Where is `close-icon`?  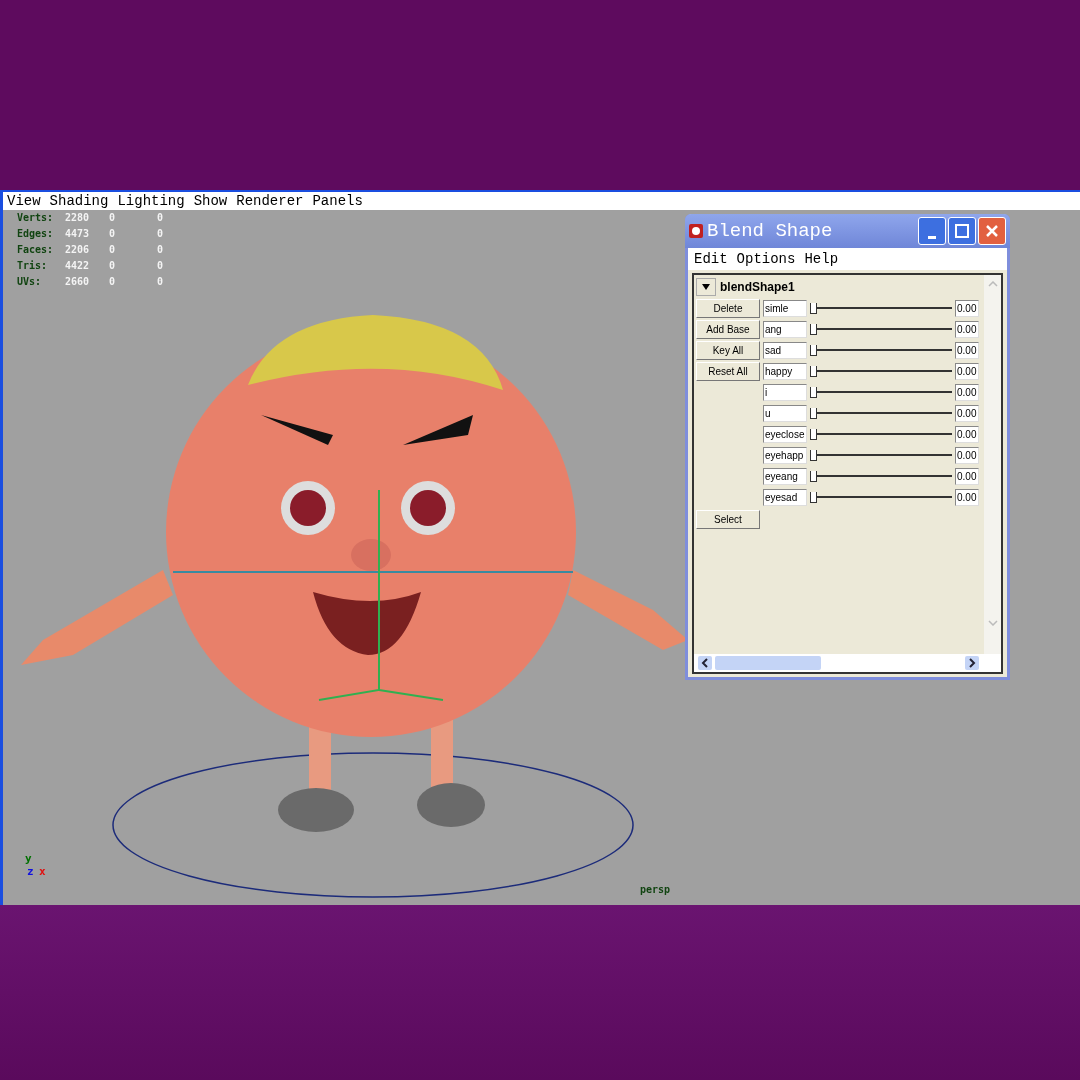
close-icon is located at coordinates (992, 231).